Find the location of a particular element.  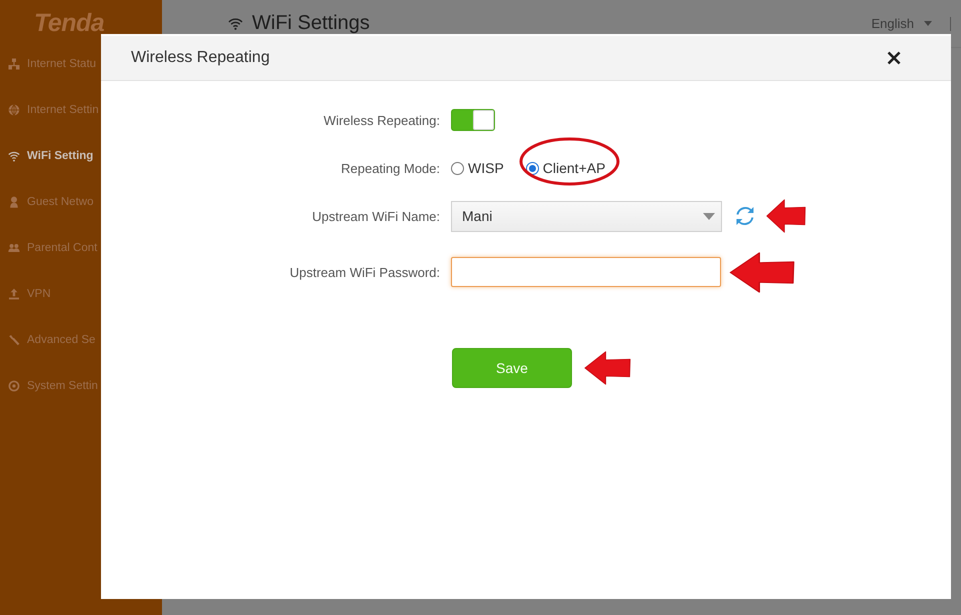

save-button: Save is located at coordinates (512, 368).